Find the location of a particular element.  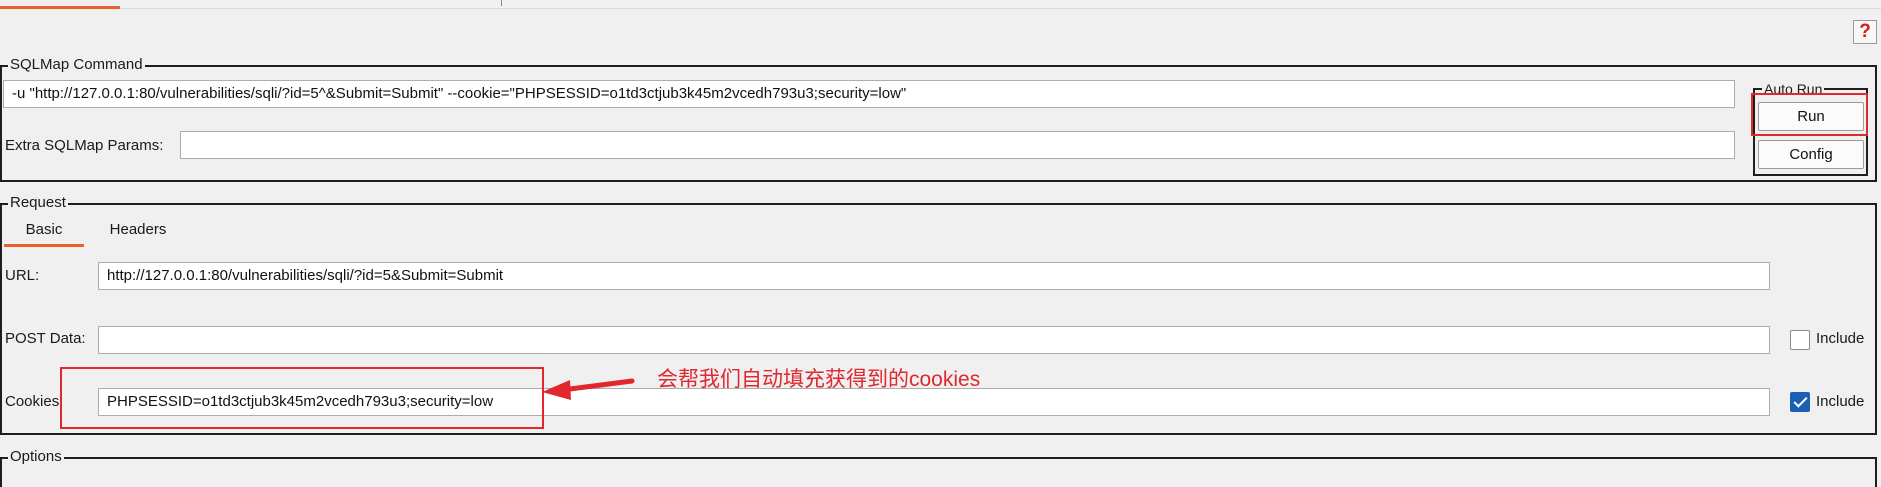

tab-separator is located at coordinates (499, 3).